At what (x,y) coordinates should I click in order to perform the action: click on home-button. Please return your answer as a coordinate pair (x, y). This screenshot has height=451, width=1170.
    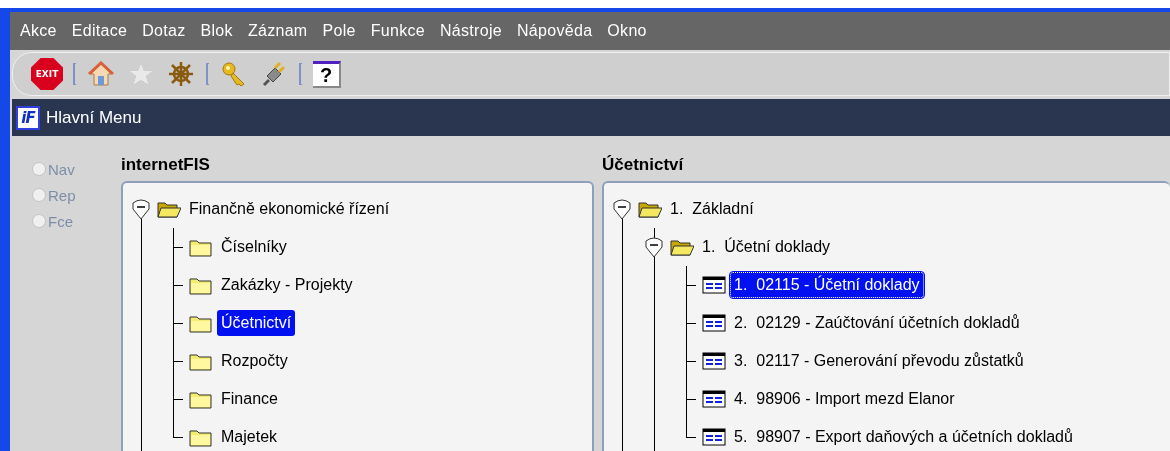
    Looking at the image, I should click on (101, 74).